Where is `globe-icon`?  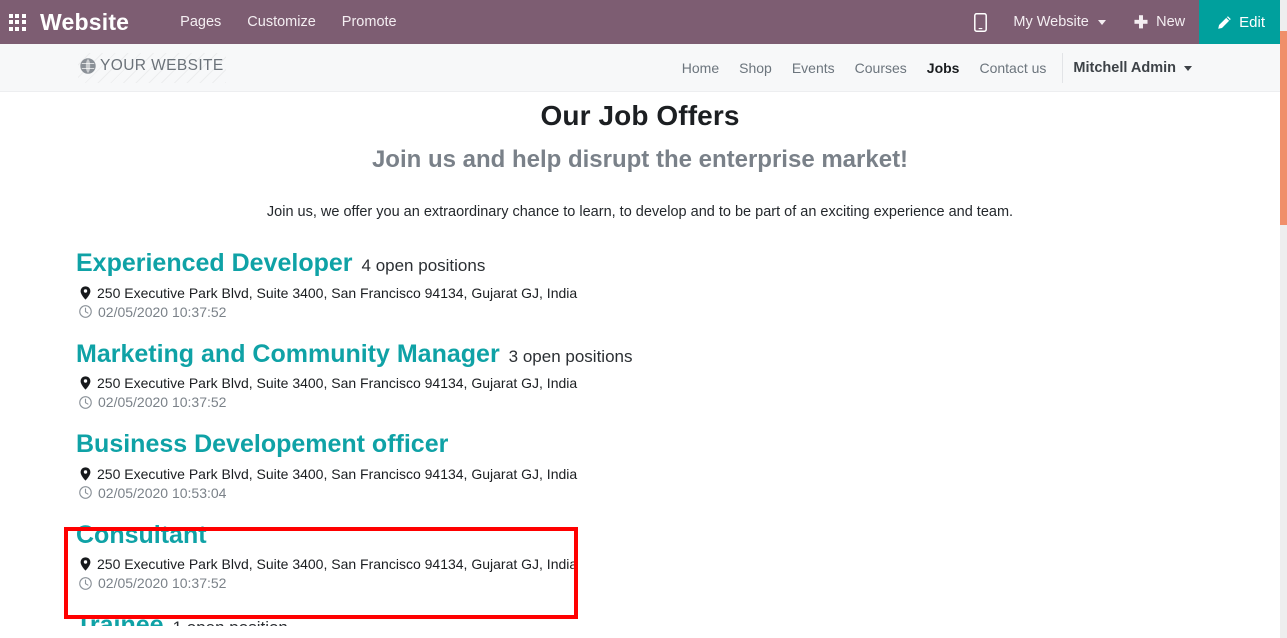
globe-icon is located at coordinates (88, 65).